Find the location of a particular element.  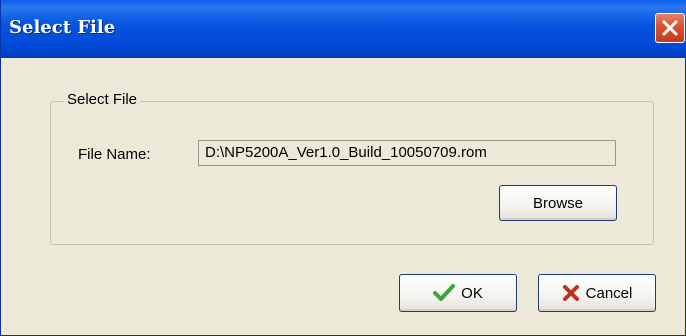

cancel-button: Cancel is located at coordinates (597, 293).